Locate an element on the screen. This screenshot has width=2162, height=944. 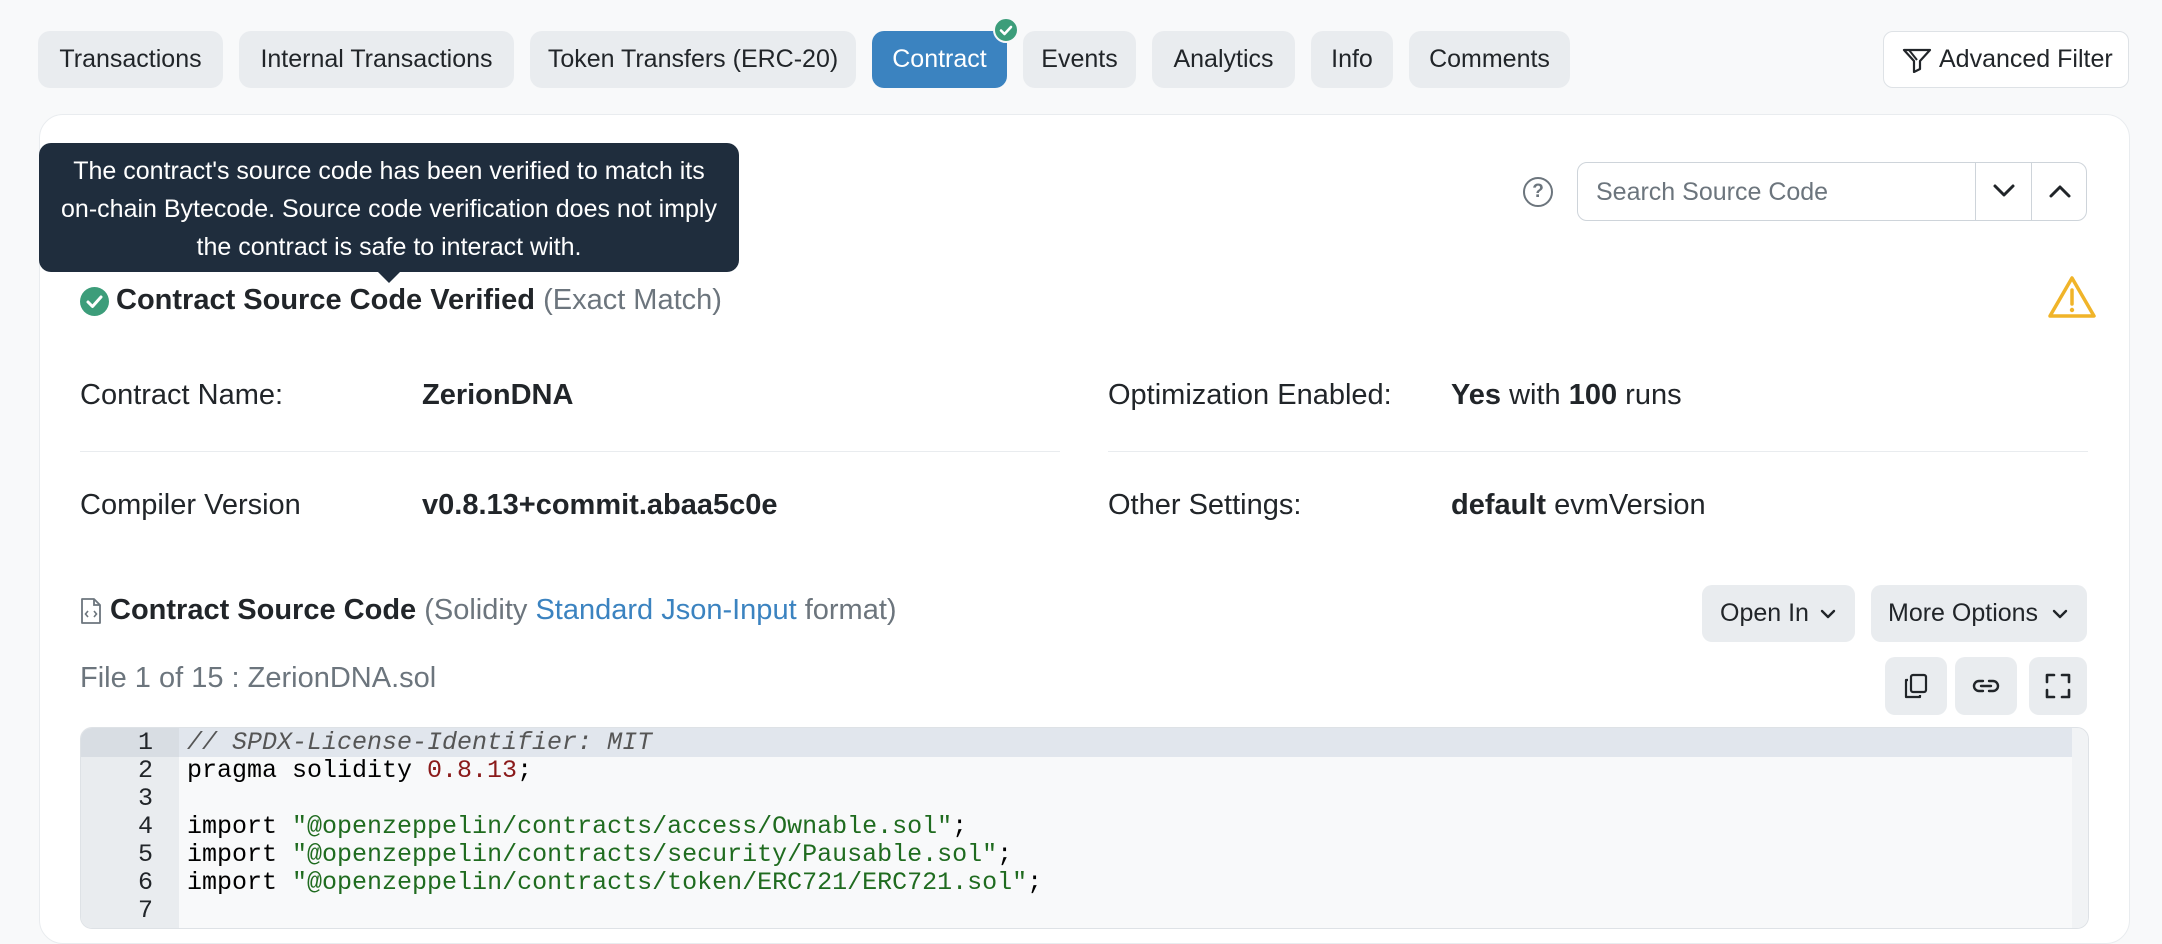
tab-comments: Comments is located at coordinates (1489, 59).